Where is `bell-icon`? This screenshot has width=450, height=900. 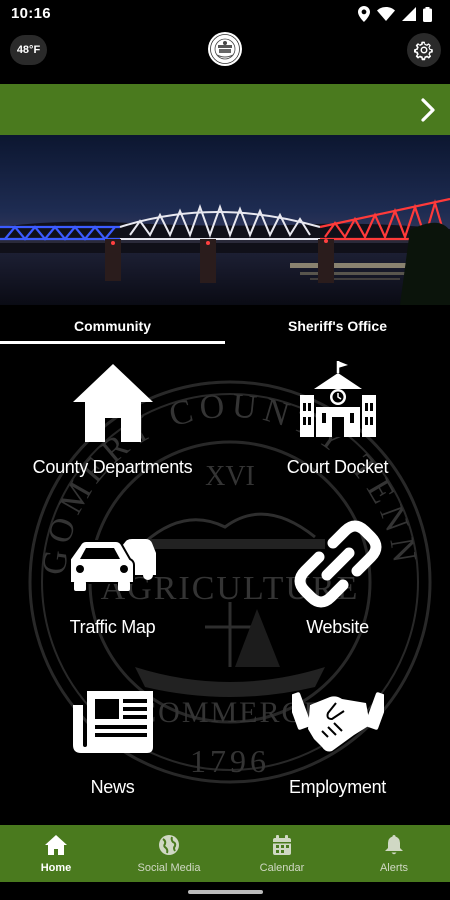 bell-icon is located at coordinates (394, 845).